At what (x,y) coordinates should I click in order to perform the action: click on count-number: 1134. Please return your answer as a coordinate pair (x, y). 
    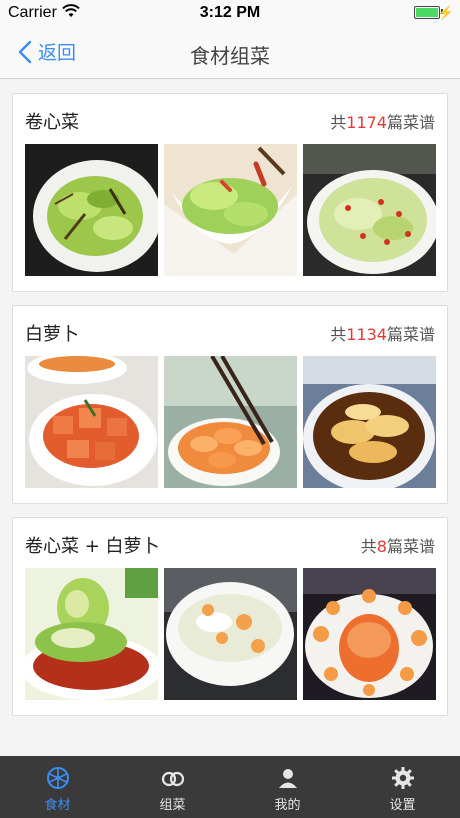
    Looking at the image, I should click on (366, 334).